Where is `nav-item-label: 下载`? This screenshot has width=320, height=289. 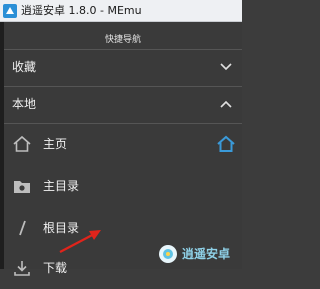 nav-item-label: 下载 is located at coordinates (55, 268).